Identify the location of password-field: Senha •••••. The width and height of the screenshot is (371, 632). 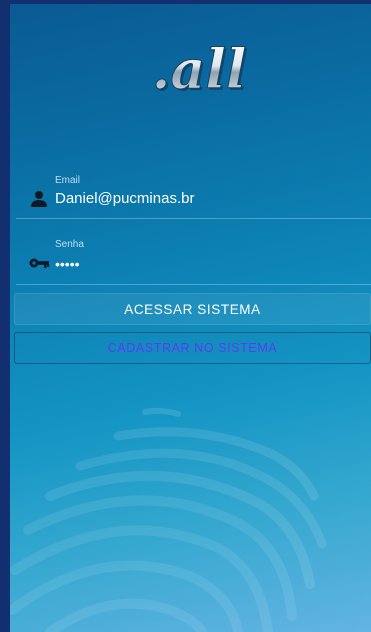
(193, 261).